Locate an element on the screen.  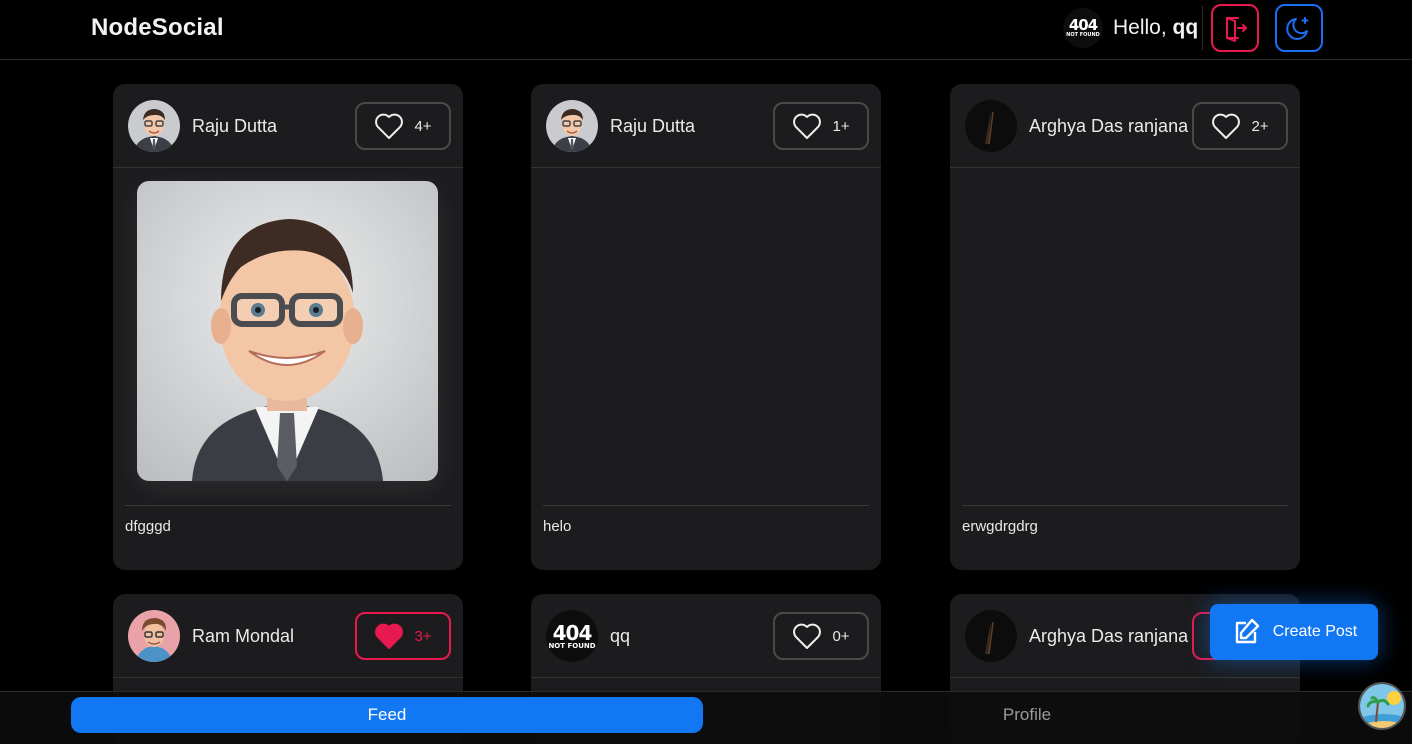
like-count: 3+ is located at coordinates (423, 636).